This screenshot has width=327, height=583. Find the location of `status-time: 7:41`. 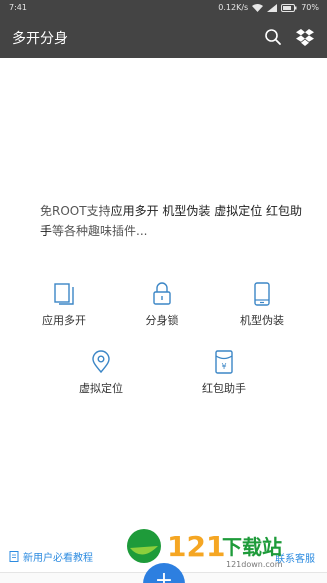

status-time: 7:41 is located at coordinates (18, 7).